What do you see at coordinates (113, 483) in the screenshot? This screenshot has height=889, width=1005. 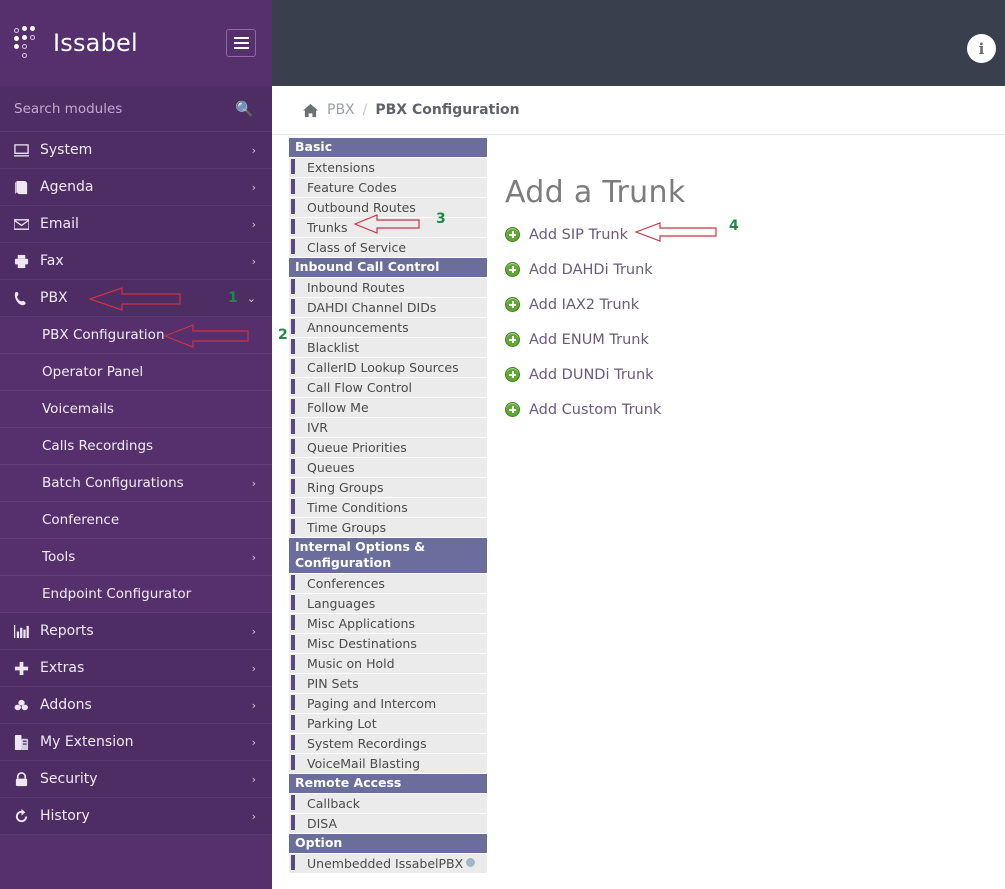 I see `sidebar-item-label: Batch Configurations` at bounding box center [113, 483].